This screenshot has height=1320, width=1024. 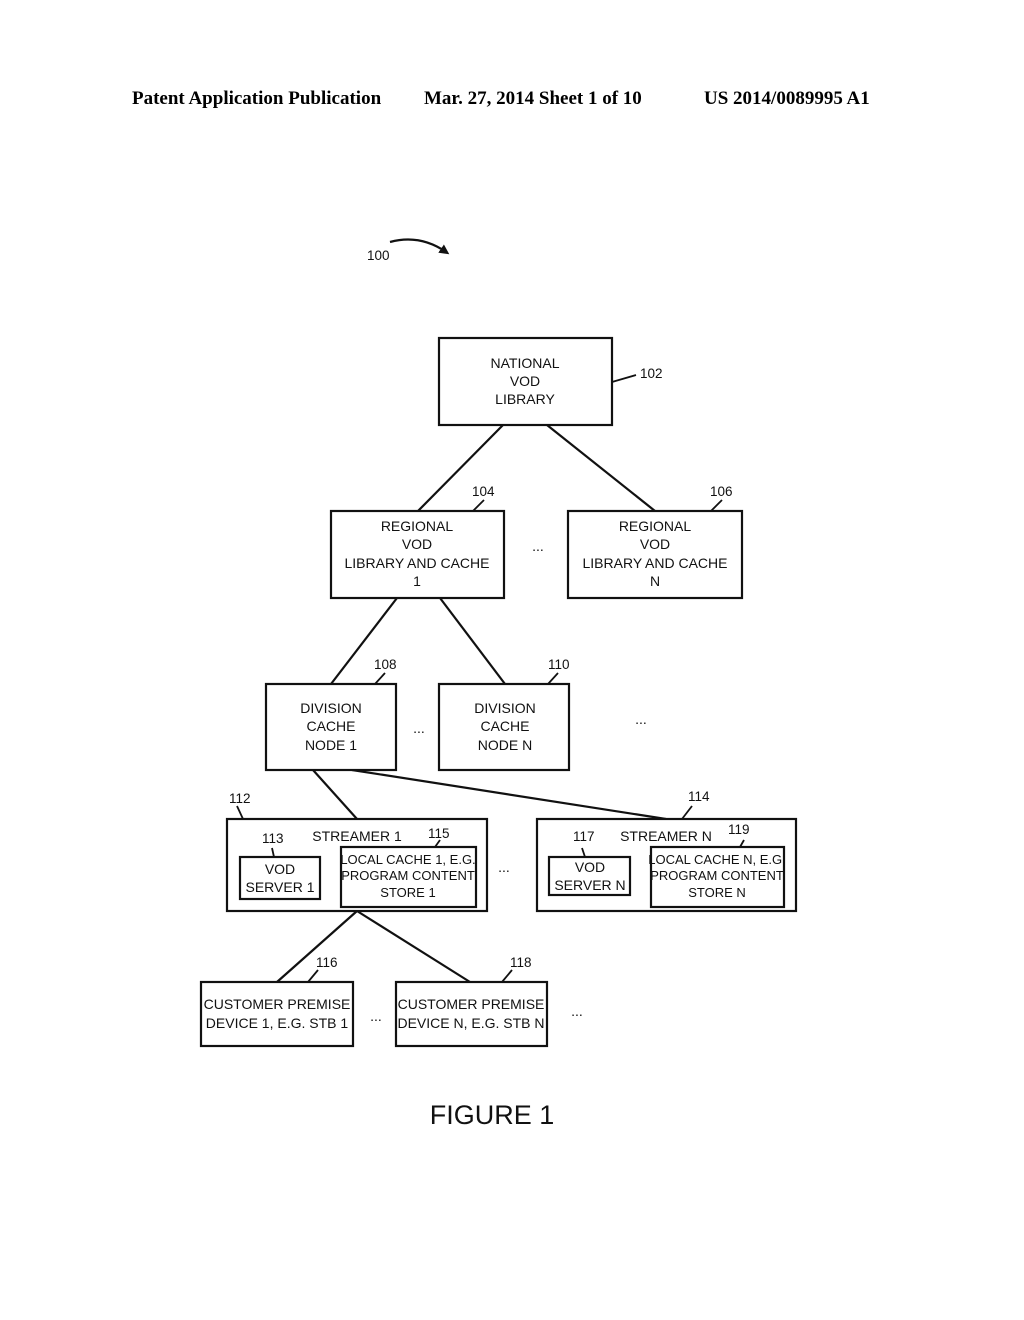 I want to click on divisionN-line-1: DIVISION, so click(x=504, y=708).